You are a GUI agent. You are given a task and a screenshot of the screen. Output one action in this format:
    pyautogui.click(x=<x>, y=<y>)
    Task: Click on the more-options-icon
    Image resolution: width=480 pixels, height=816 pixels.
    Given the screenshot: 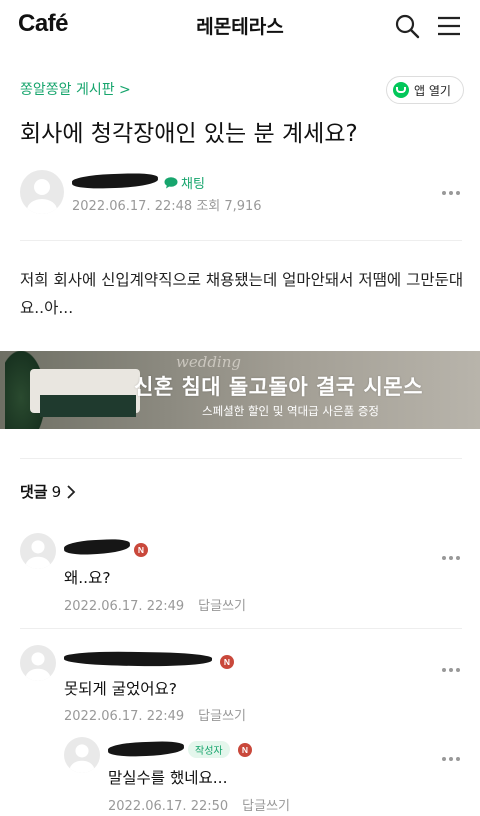 What is the action you would take?
    pyautogui.click(x=453, y=187)
    